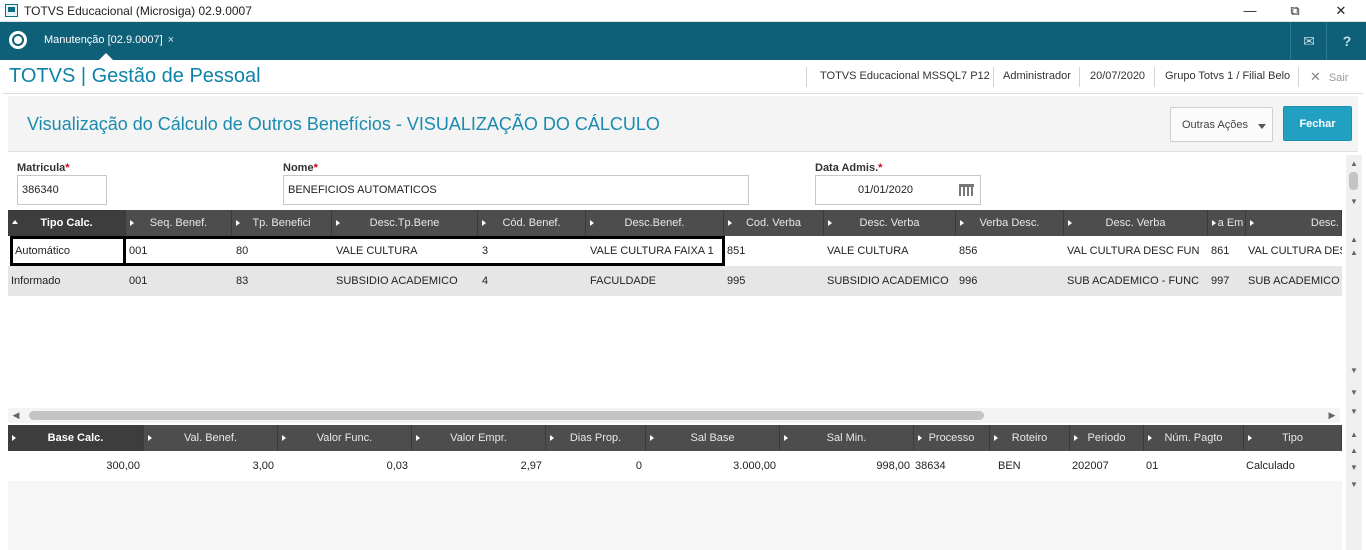 Image resolution: width=1366 pixels, height=550 pixels. I want to click on table-cell: 2,97, so click(477, 466).